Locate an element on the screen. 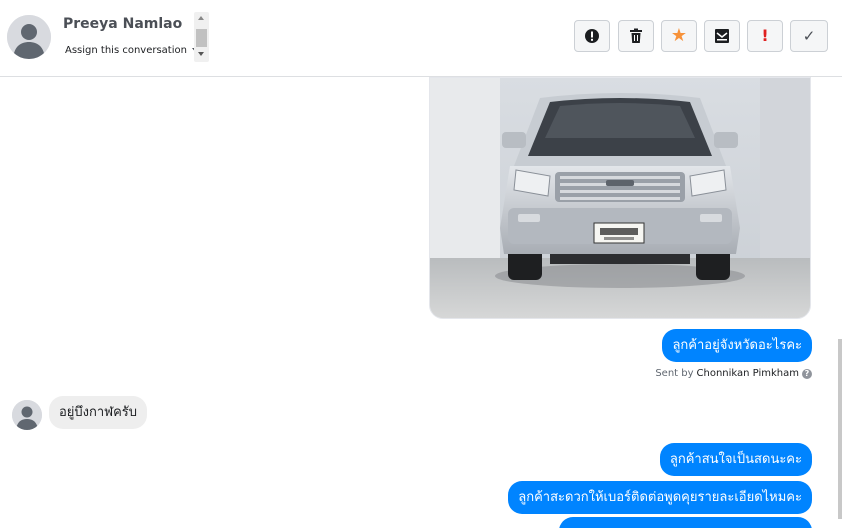 This screenshot has height=528, width=842. sent-by-prefix: Sent by is located at coordinates (674, 373).